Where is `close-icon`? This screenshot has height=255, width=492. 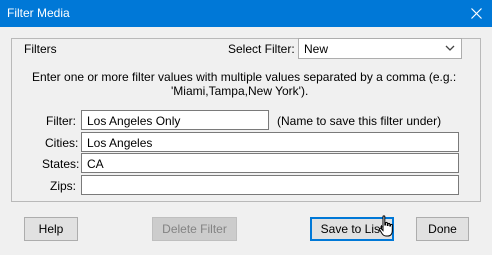 close-icon is located at coordinates (476, 13).